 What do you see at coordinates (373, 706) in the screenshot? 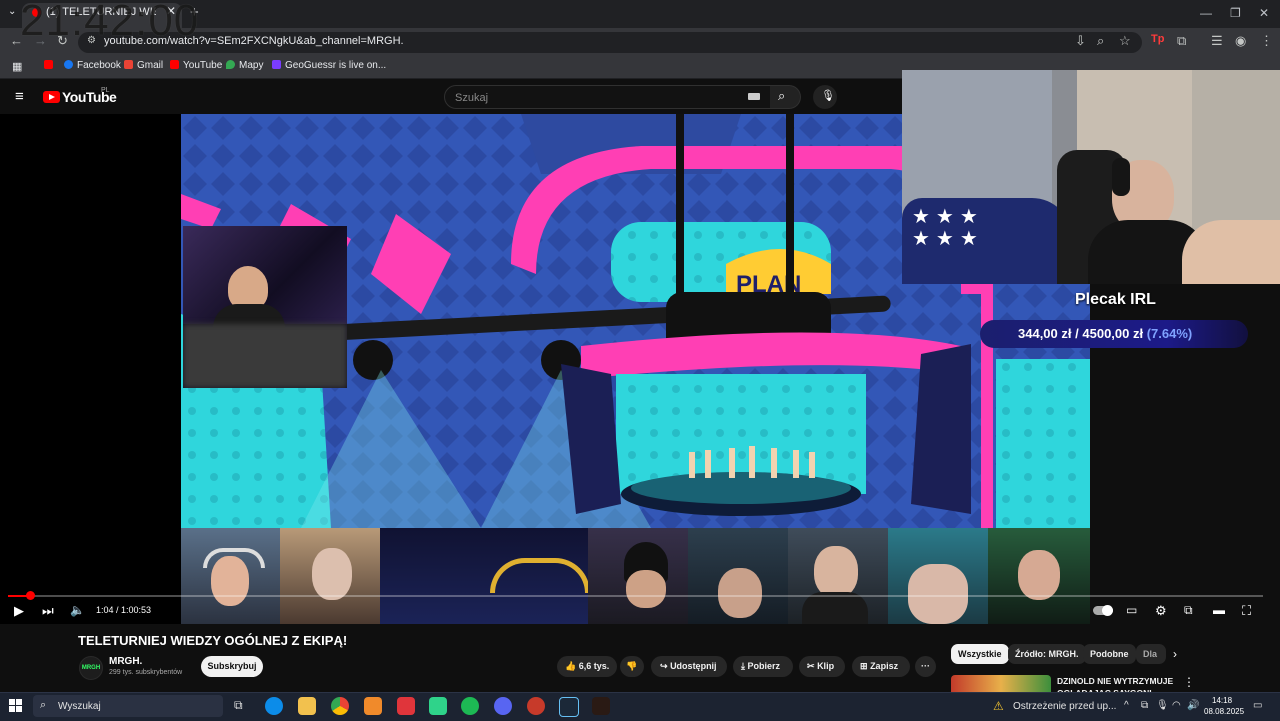
I see `app-icon-orange` at bounding box center [373, 706].